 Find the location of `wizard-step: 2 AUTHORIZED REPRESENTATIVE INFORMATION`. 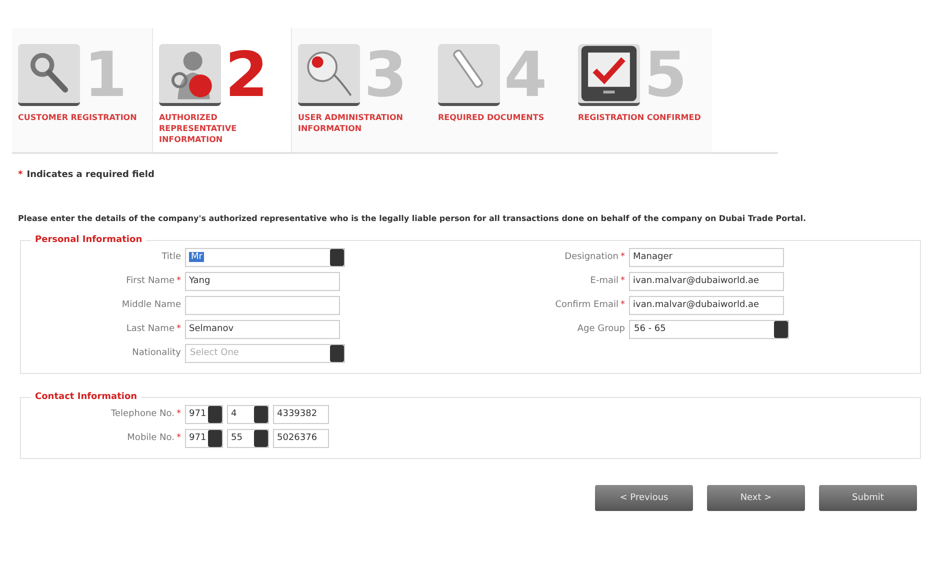

wizard-step: 2 AUTHORIZED REPRESENTATIVE INFORMATION is located at coordinates (222, 90).